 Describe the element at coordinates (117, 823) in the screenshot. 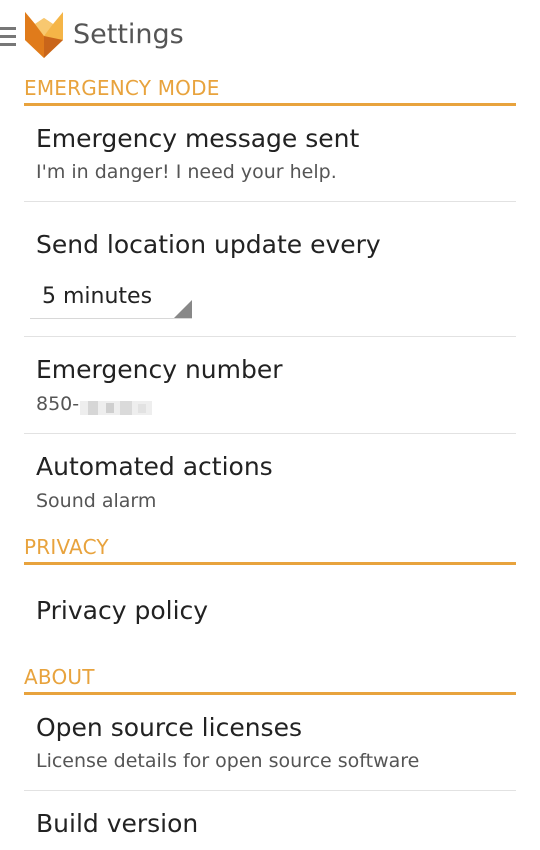

I see `pref-title: Build version` at that location.